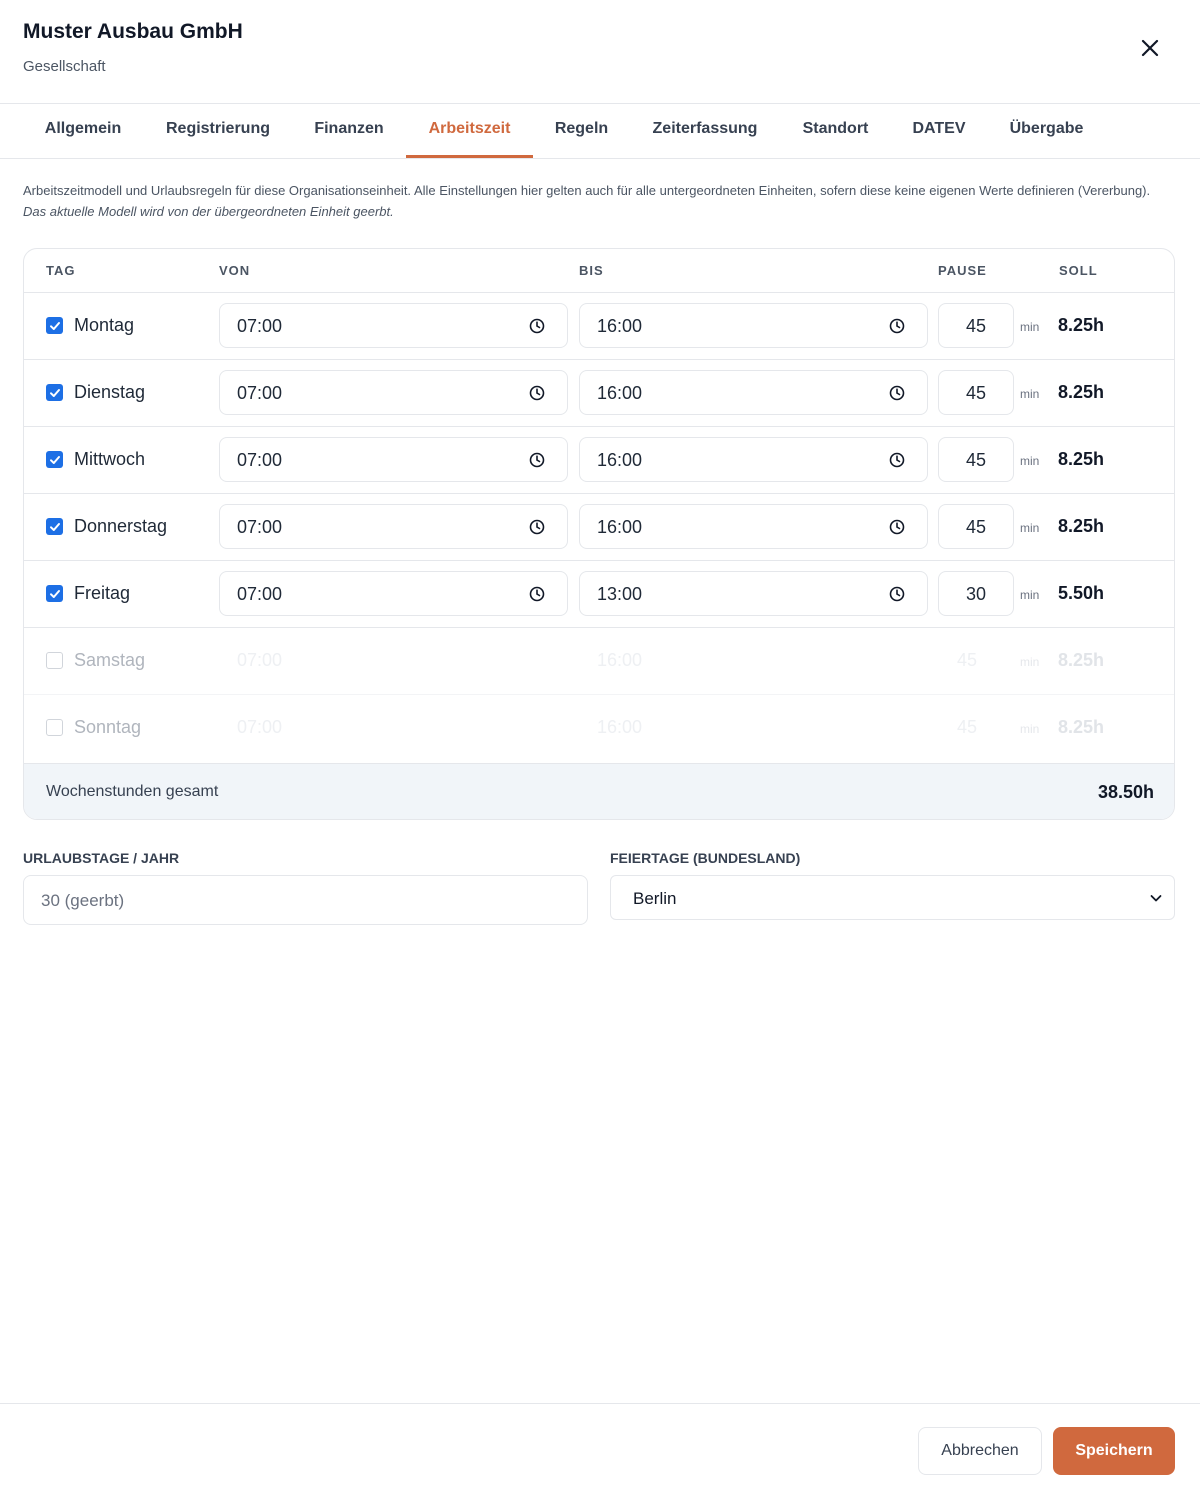 The width and height of the screenshot is (1200, 1490). I want to click on weekly-total-row: Wochenstunden gesamt 38.50h, so click(599, 791).